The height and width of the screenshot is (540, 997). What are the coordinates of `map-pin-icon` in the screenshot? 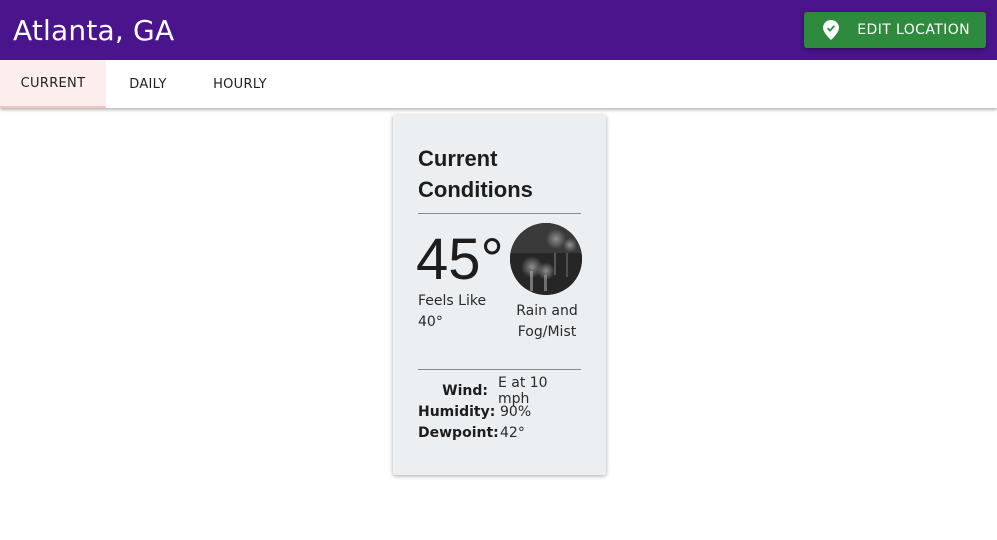 It's located at (831, 30).